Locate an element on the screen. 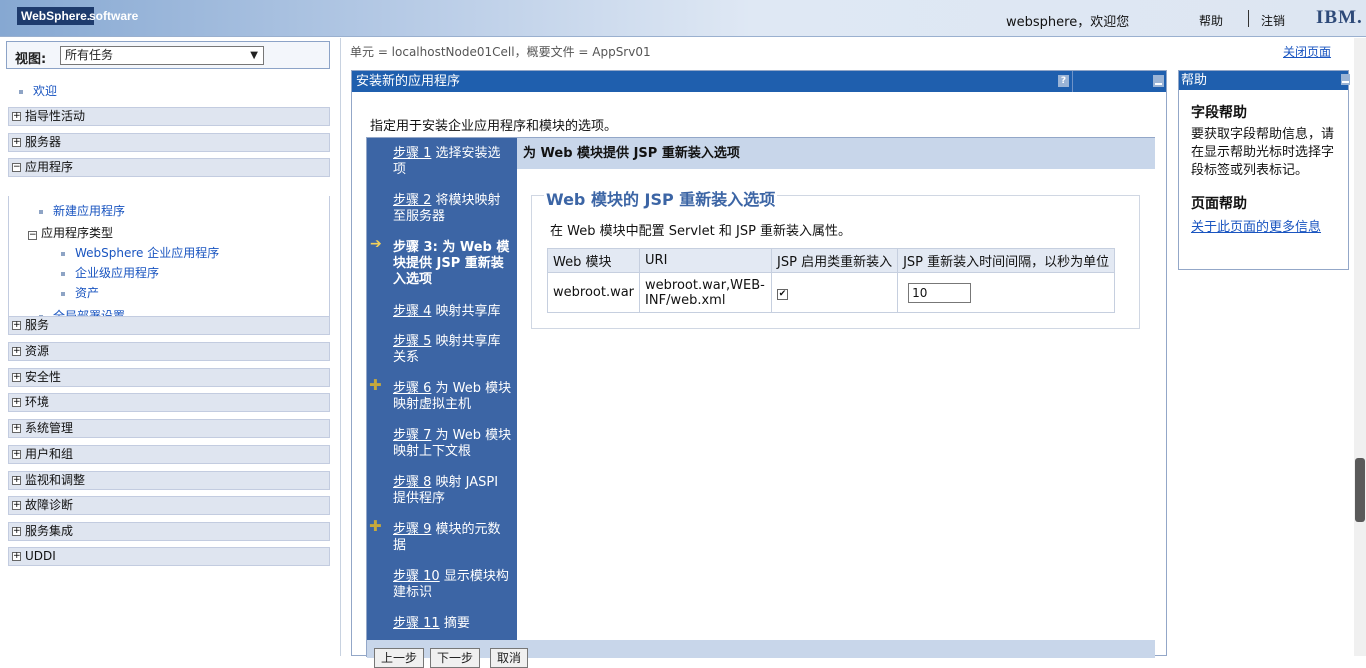  nav-item-label: 企业级应用程序 is located at coordinates (117, 273).